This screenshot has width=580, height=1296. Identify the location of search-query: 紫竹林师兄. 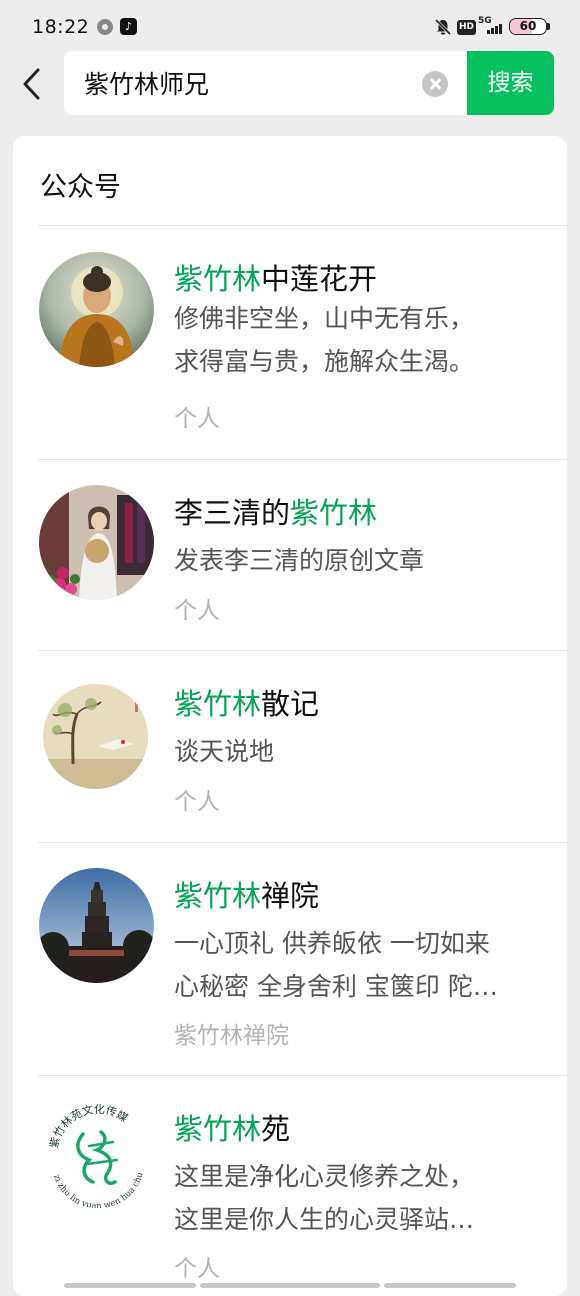
(147, 84).